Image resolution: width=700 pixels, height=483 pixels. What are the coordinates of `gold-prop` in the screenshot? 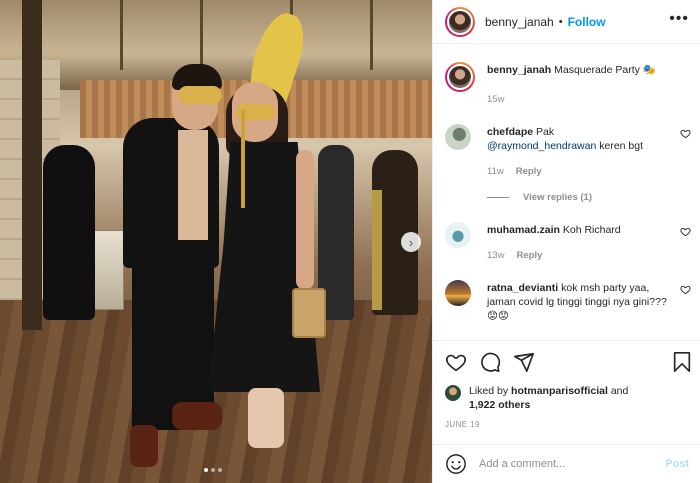 It's located at (377, 250).